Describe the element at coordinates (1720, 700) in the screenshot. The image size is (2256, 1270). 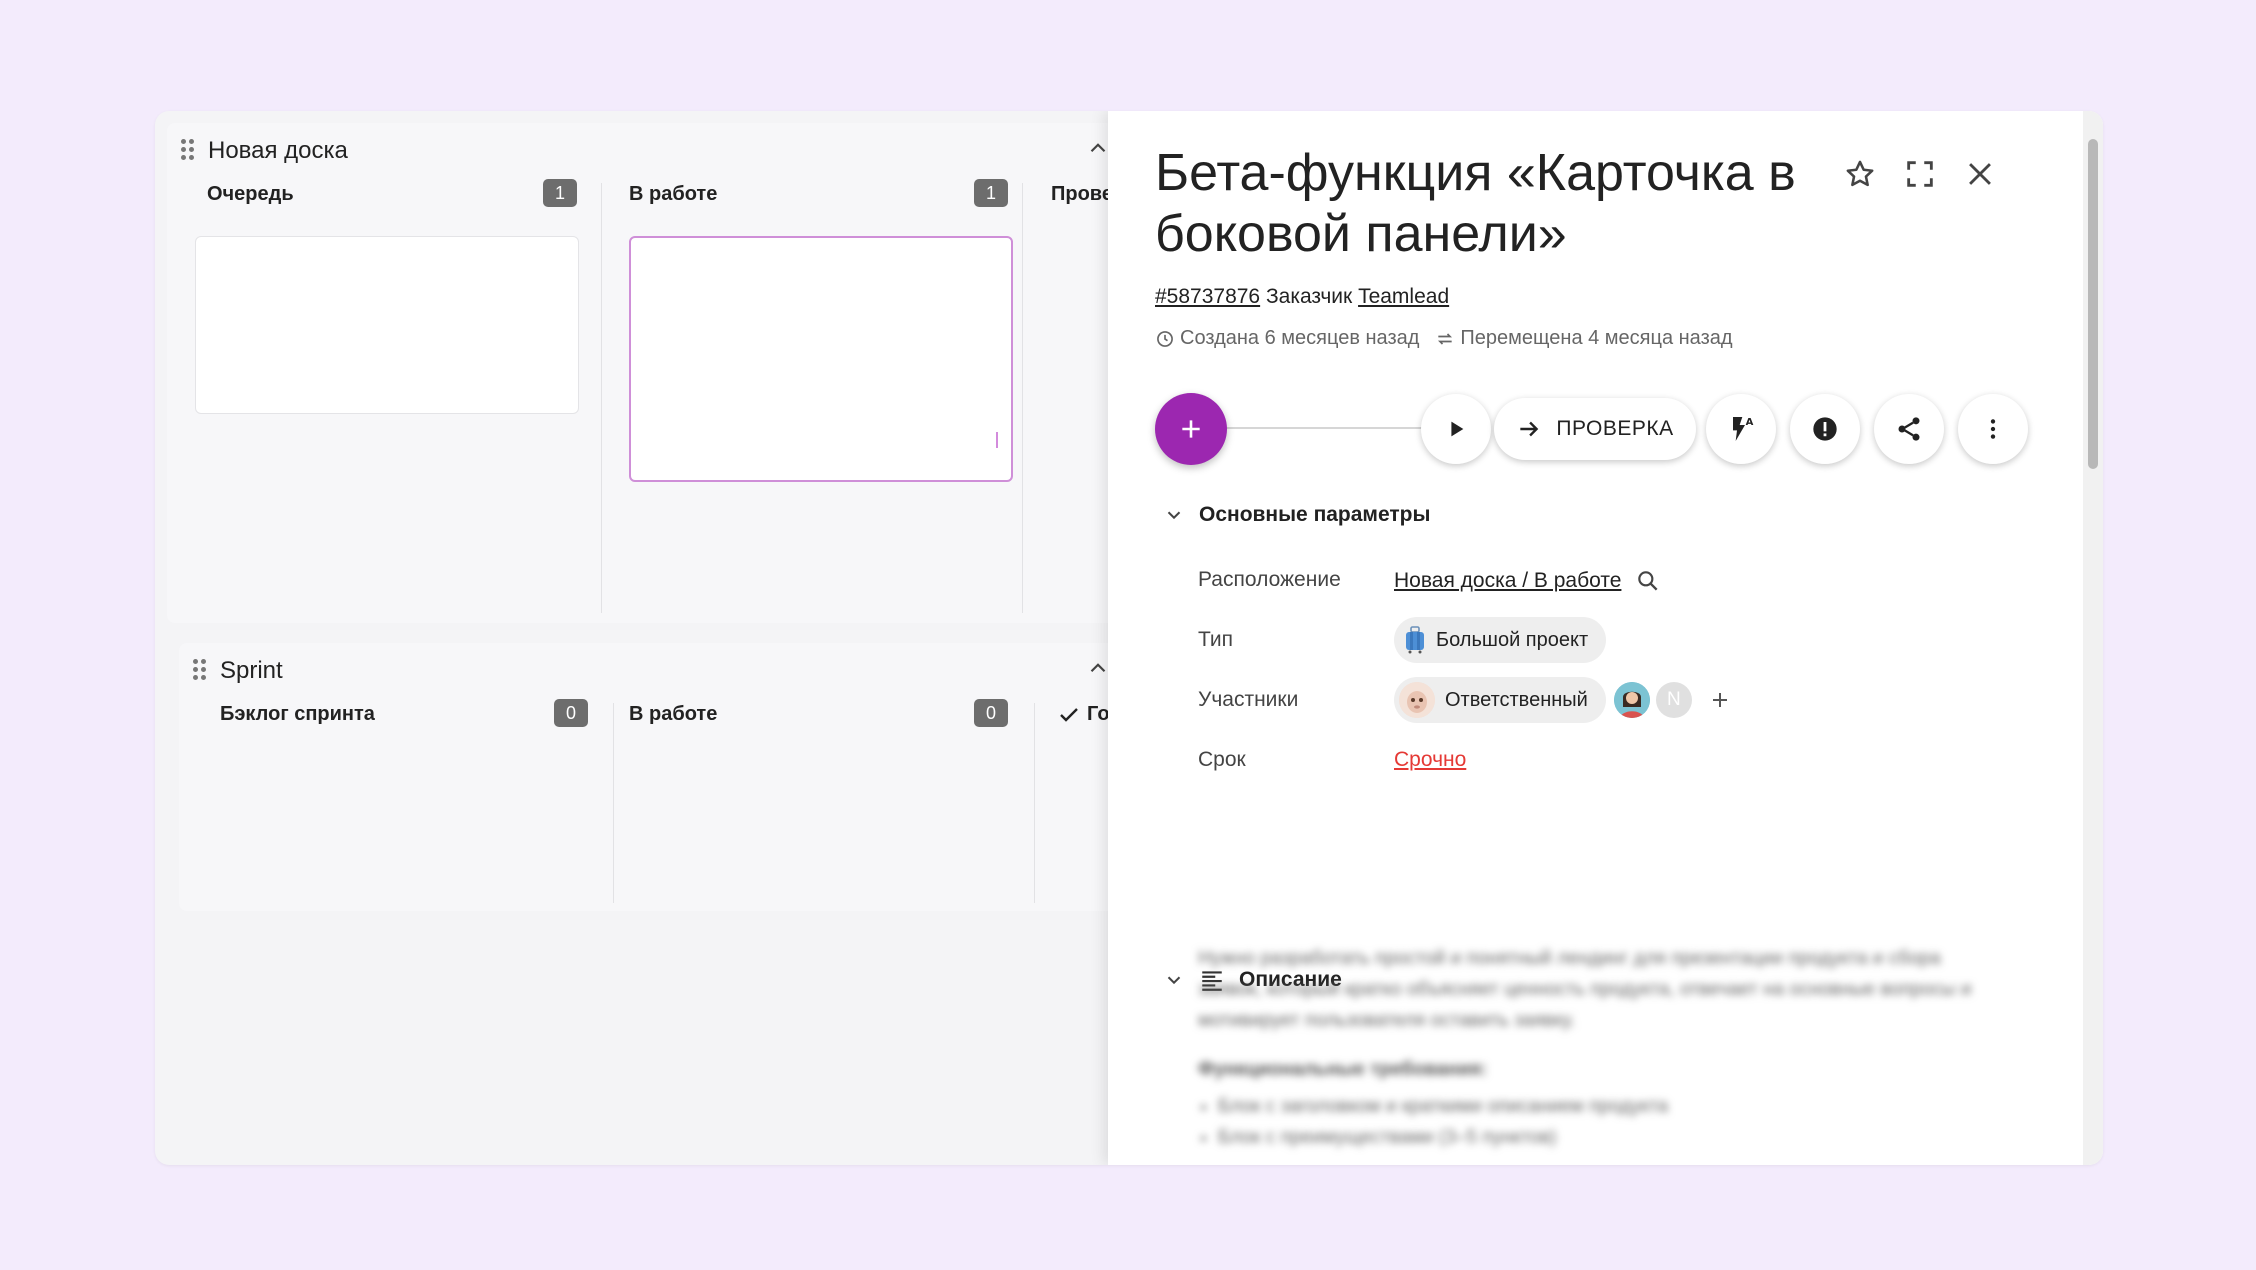
I see `add-member-icon` at that location.